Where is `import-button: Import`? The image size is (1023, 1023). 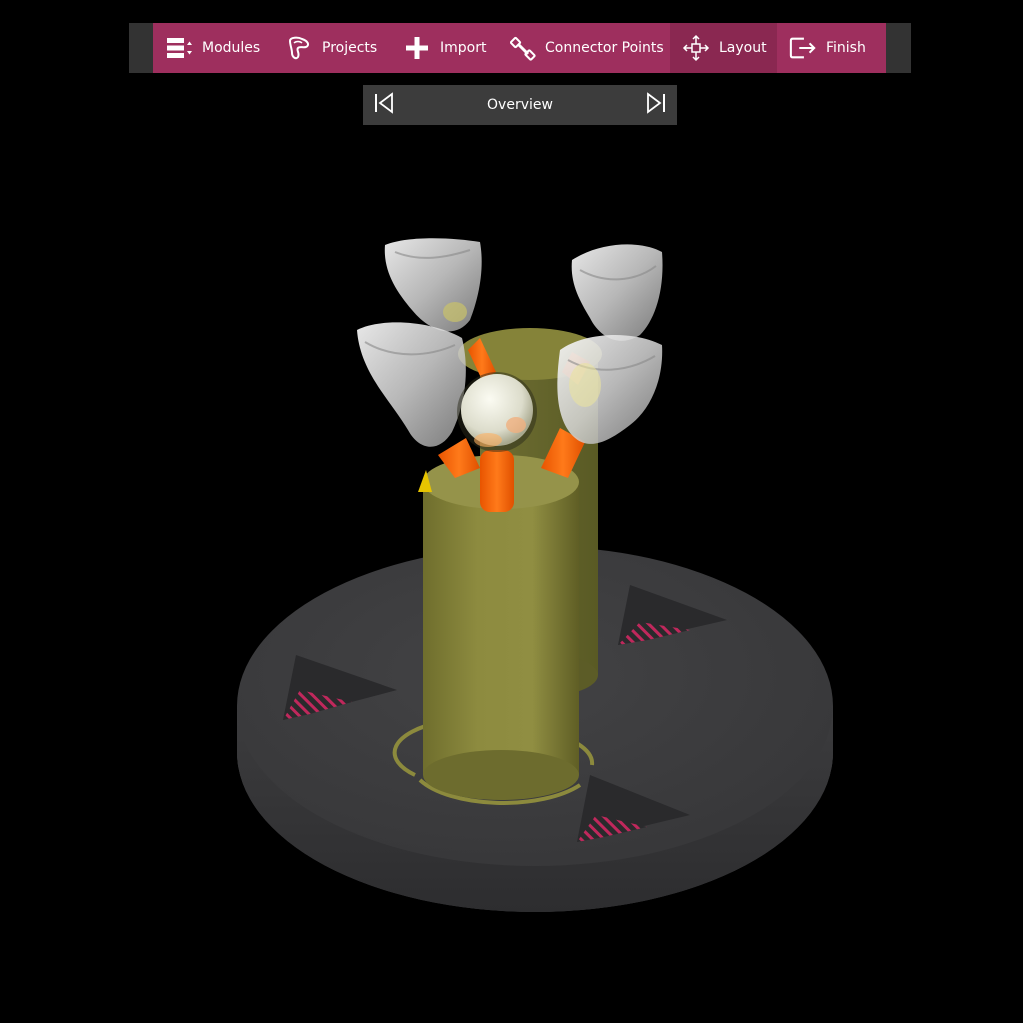 import-button: Import is located at coordinates (444, 48).